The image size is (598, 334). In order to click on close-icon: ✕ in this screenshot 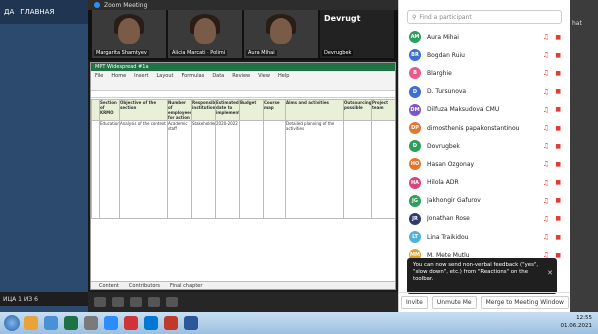, I will do `click(550, 273)`.